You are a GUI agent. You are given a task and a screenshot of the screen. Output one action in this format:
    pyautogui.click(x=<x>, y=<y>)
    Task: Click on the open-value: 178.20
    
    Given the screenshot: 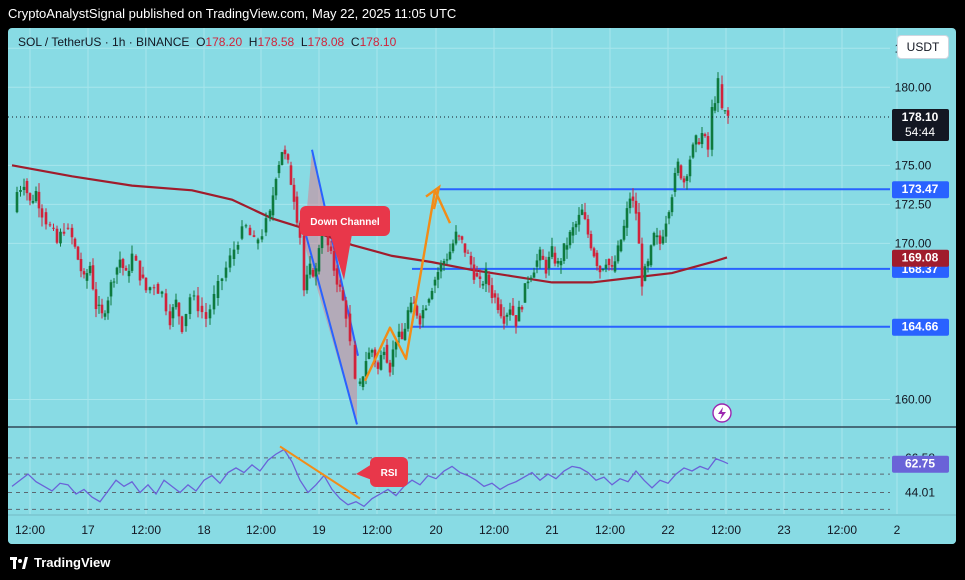 What is the action you would take?
    pyautogui.click(x=224, y=42)
    